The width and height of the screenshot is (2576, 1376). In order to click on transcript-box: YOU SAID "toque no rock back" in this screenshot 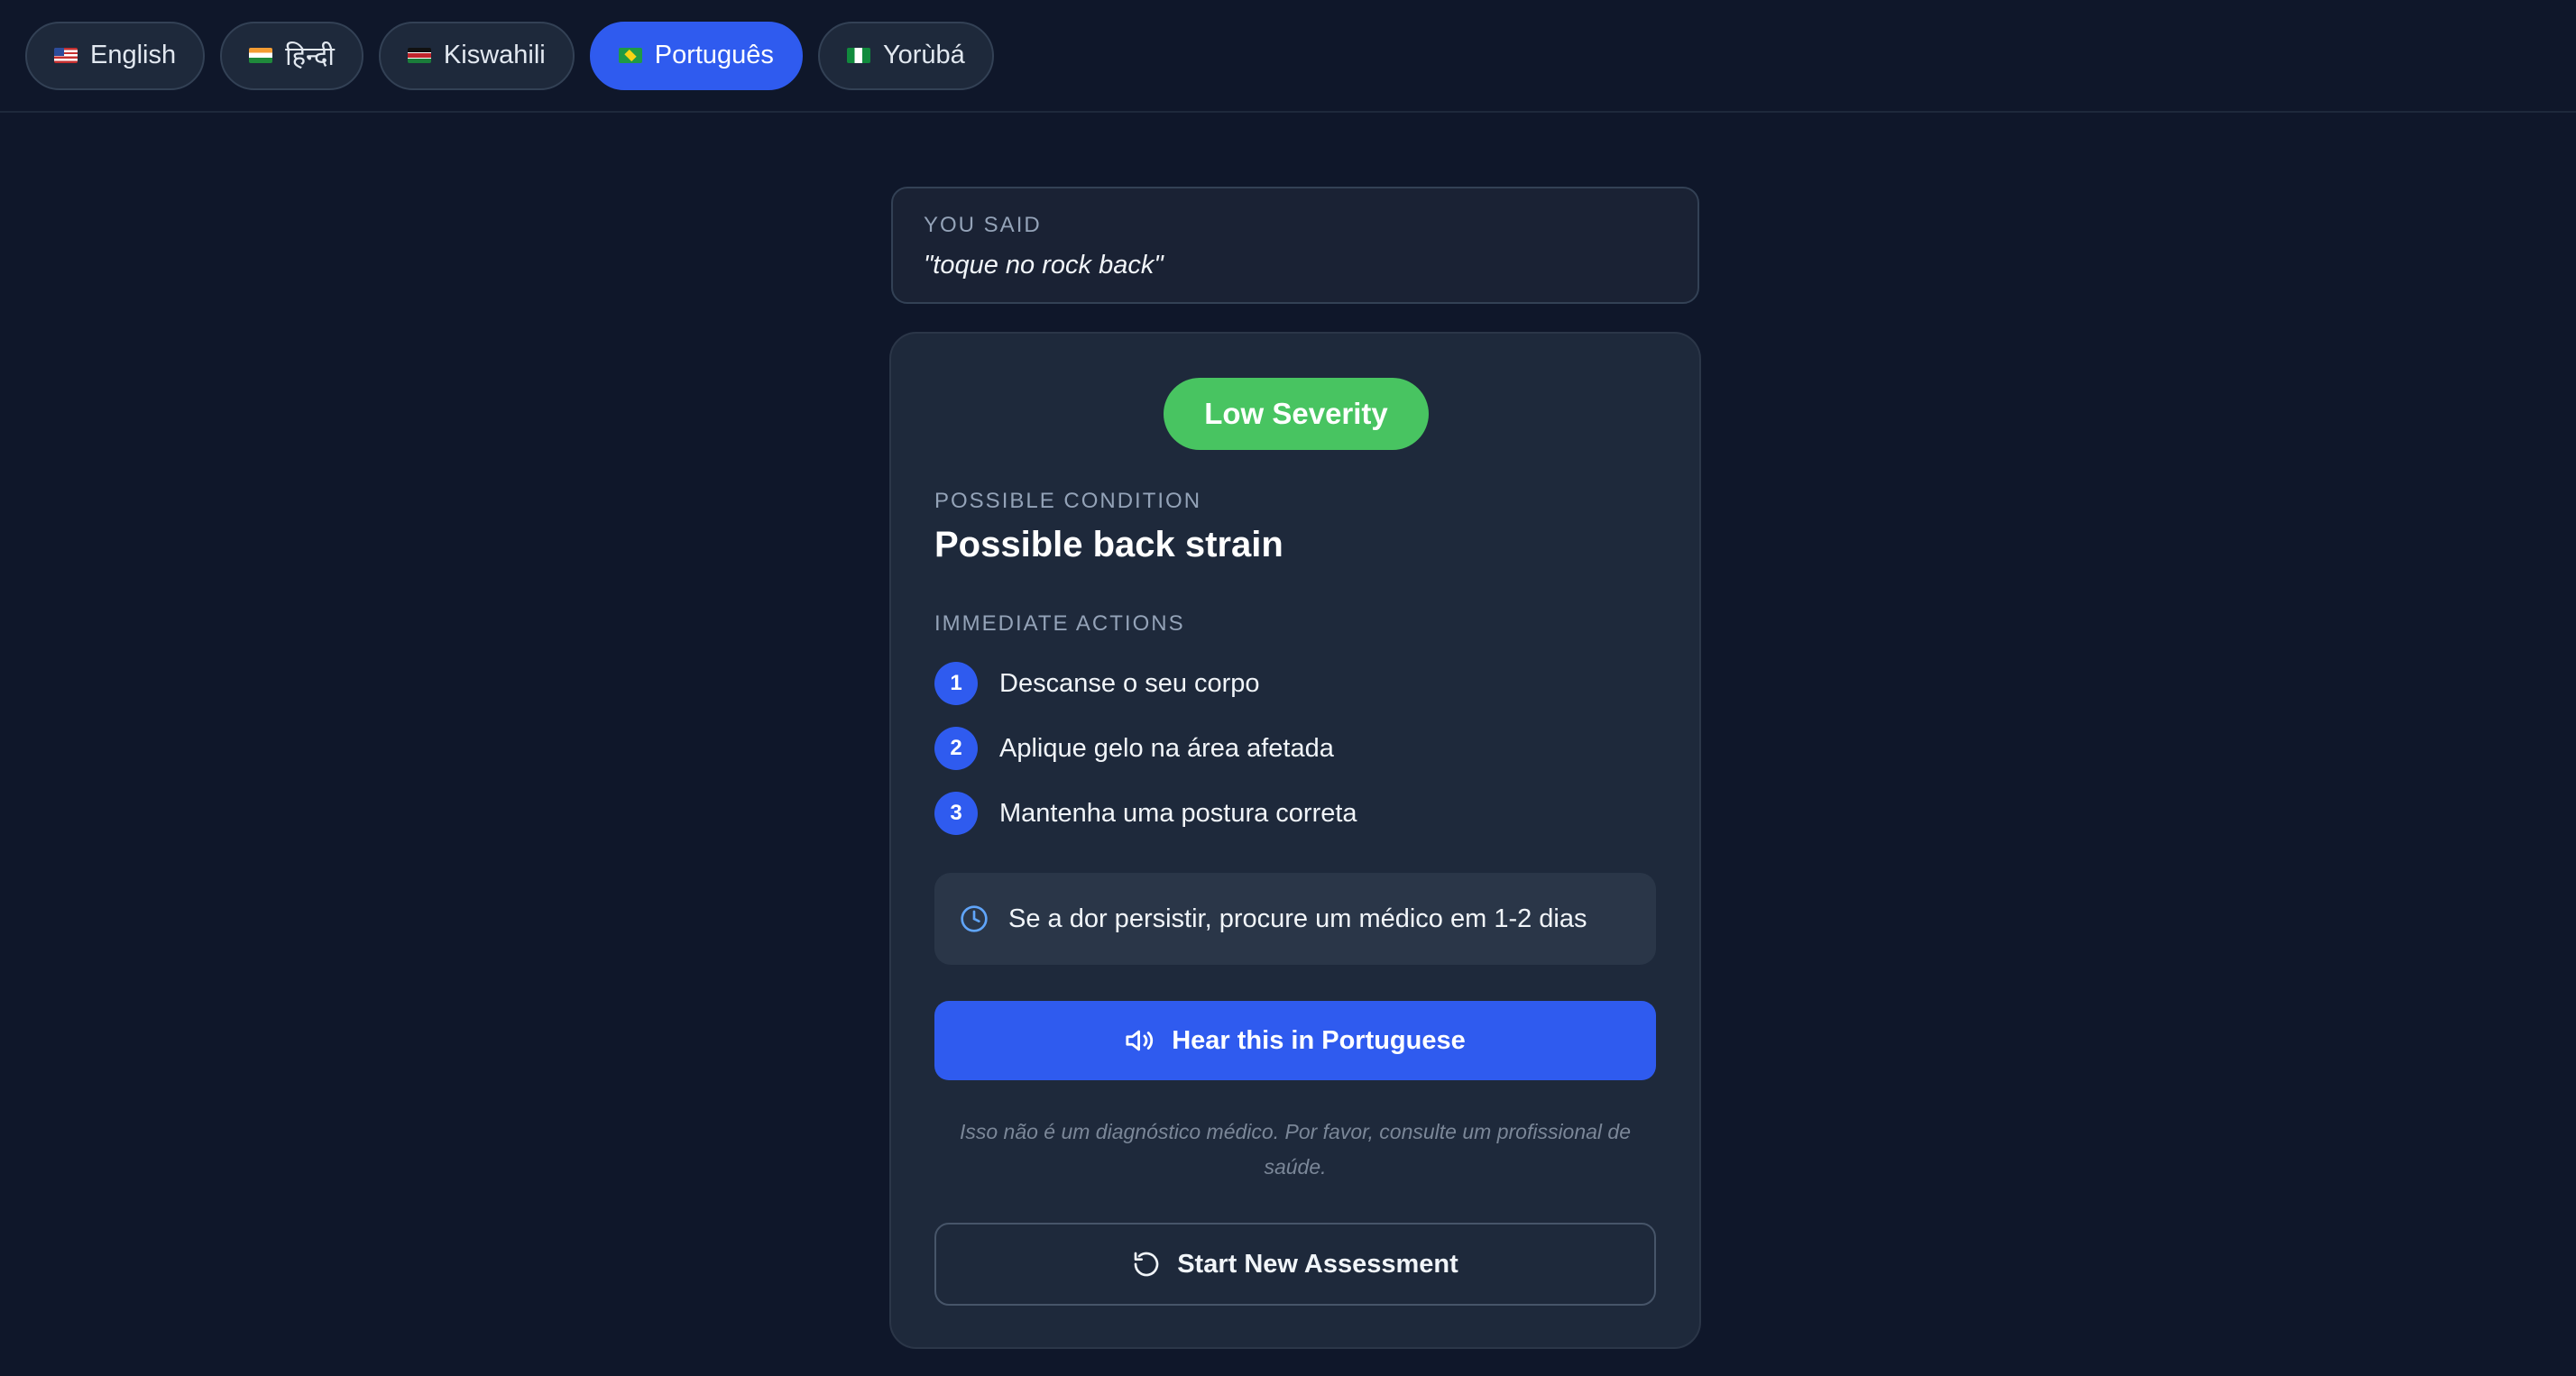, I will do `click(1295, 245)`.